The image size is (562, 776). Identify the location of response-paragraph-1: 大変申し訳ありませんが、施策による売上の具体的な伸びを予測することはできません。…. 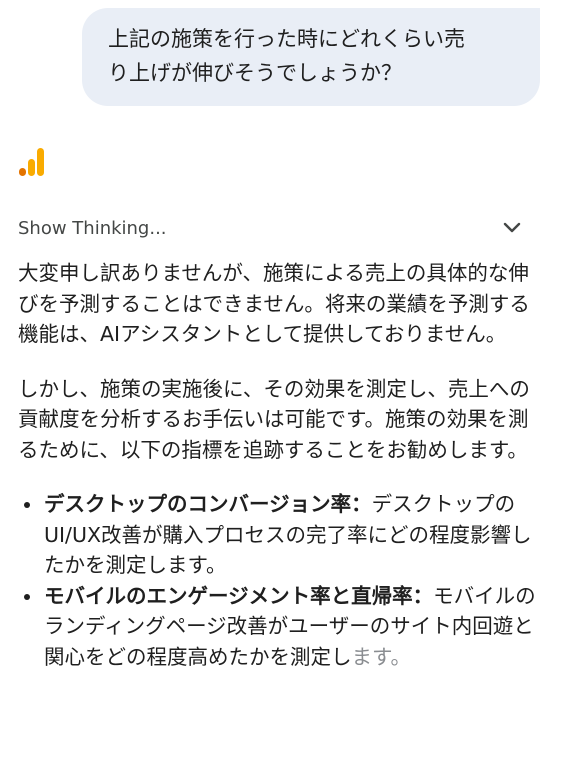
(274, 303).